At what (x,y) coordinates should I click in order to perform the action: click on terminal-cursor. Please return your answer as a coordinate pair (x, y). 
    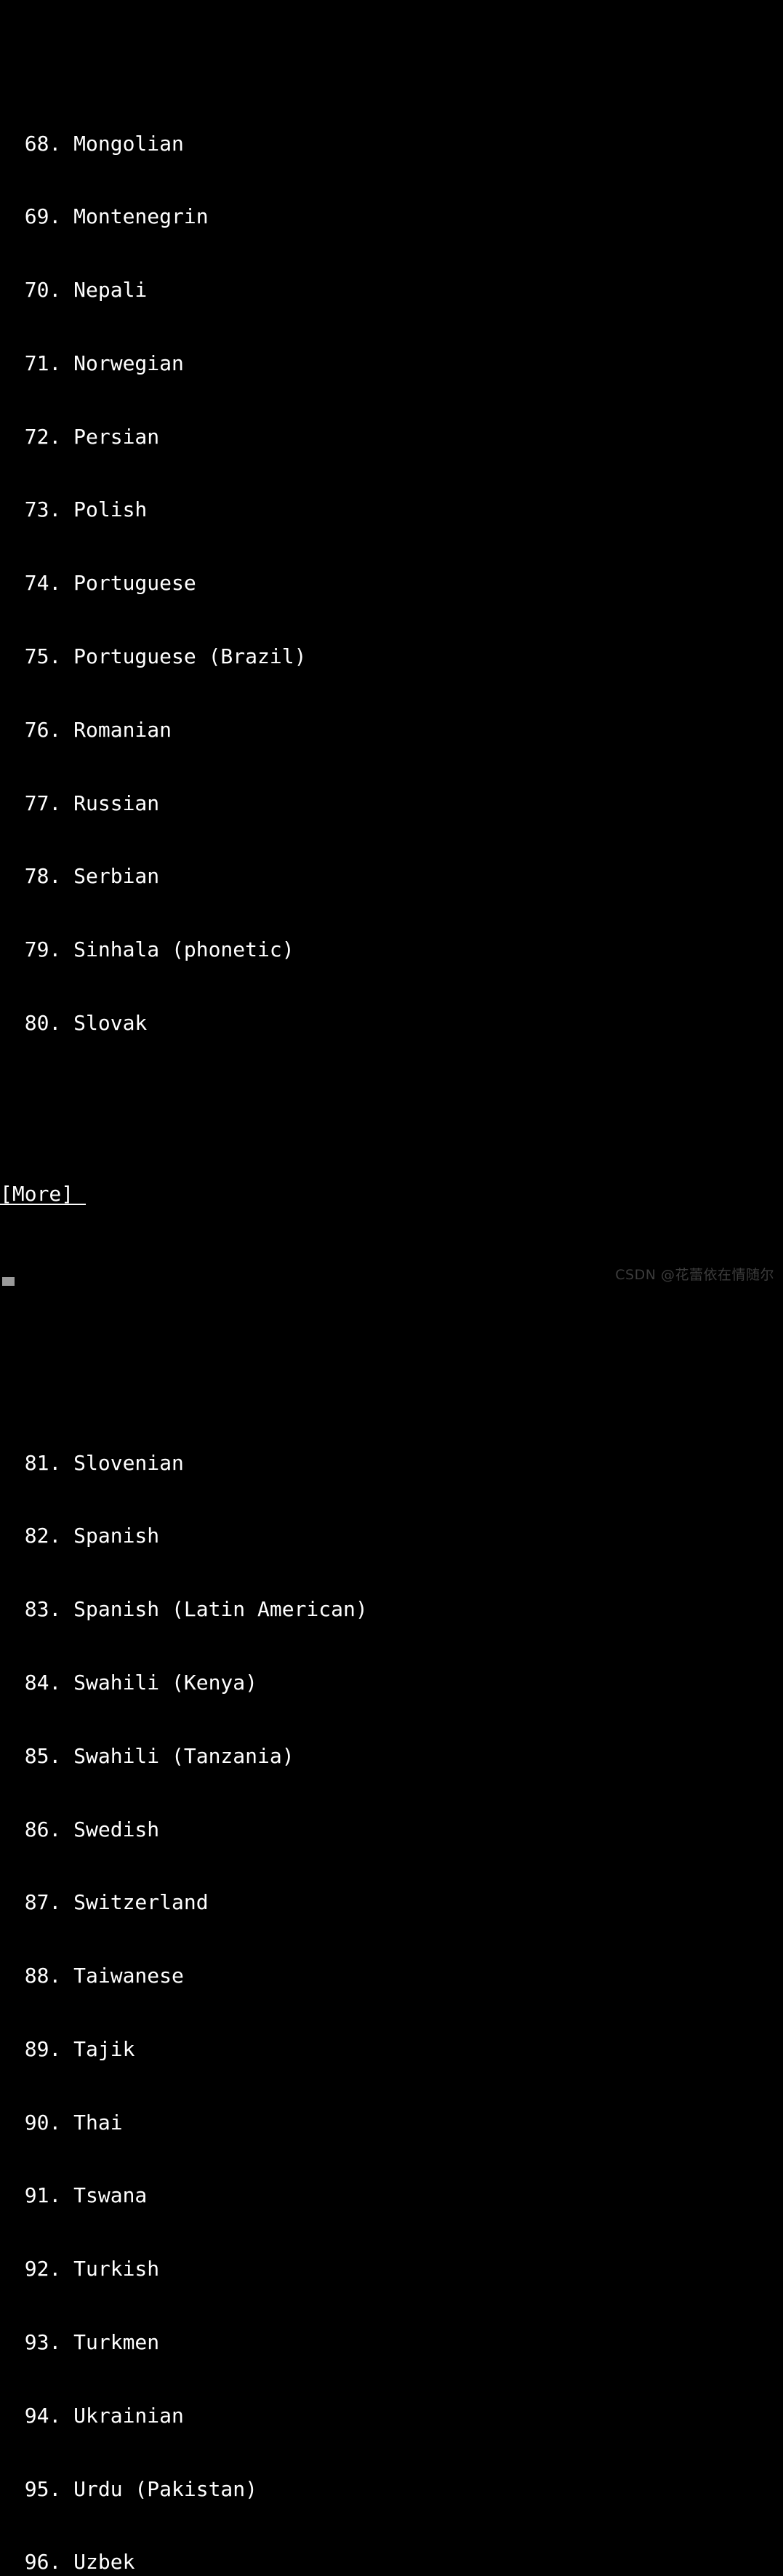
    Looking at the image, I should click on (8, 1281).